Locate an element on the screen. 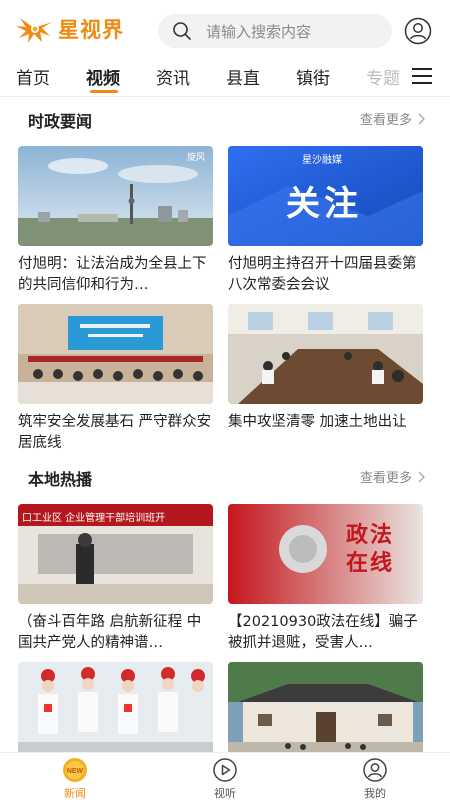 The width and height of the screenshot is (450, 800). app-logo: 星视界 is located at coordinates (70, 29).